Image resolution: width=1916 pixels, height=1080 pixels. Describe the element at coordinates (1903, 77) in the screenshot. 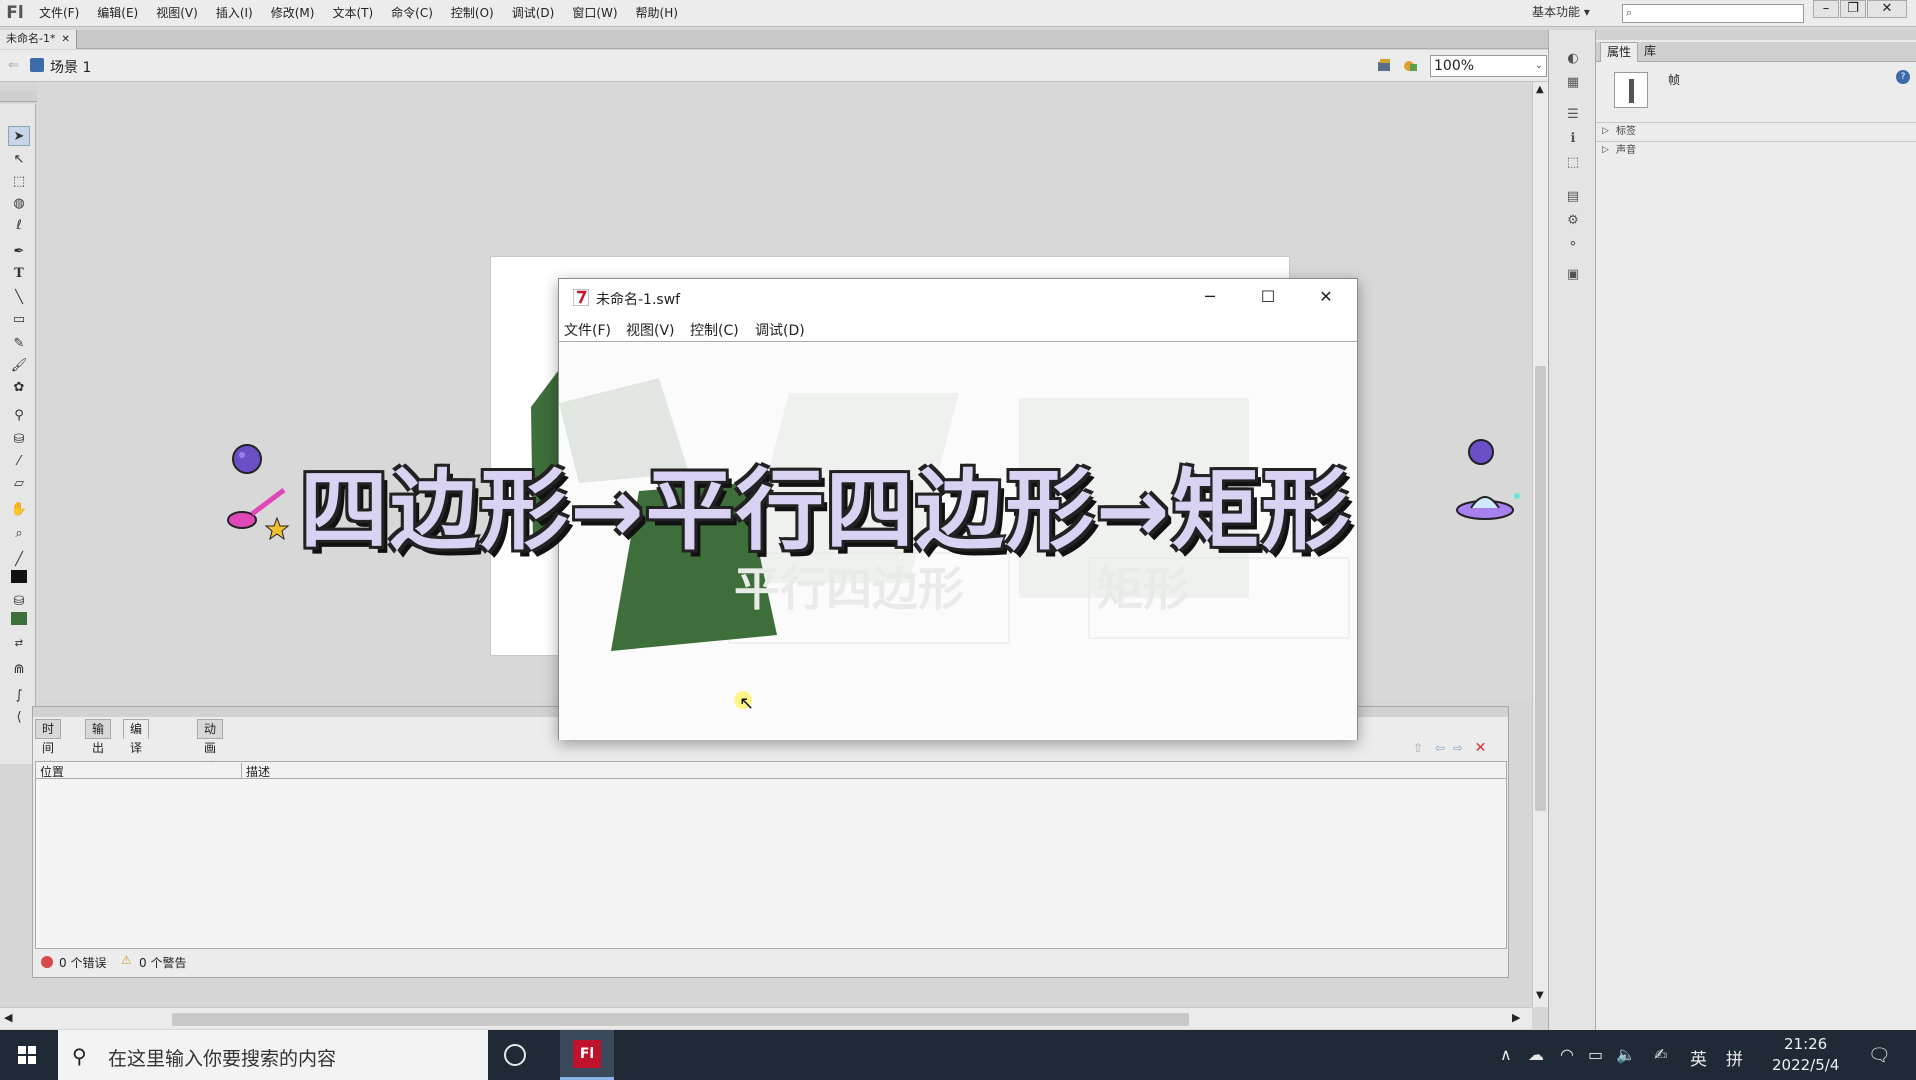

I see `help-icon: ?` at that location.